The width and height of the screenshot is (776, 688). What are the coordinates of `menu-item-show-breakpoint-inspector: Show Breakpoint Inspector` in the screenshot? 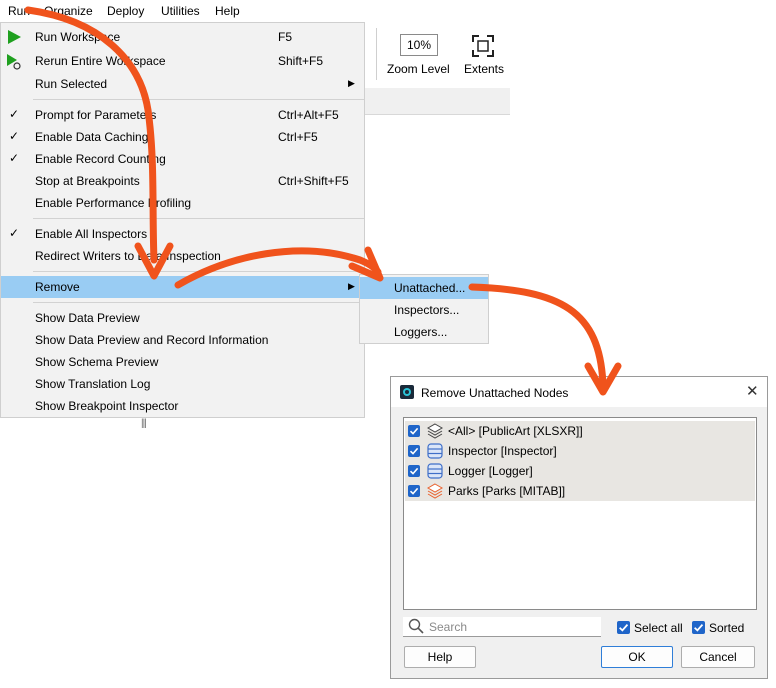 It's located at (182, 406).